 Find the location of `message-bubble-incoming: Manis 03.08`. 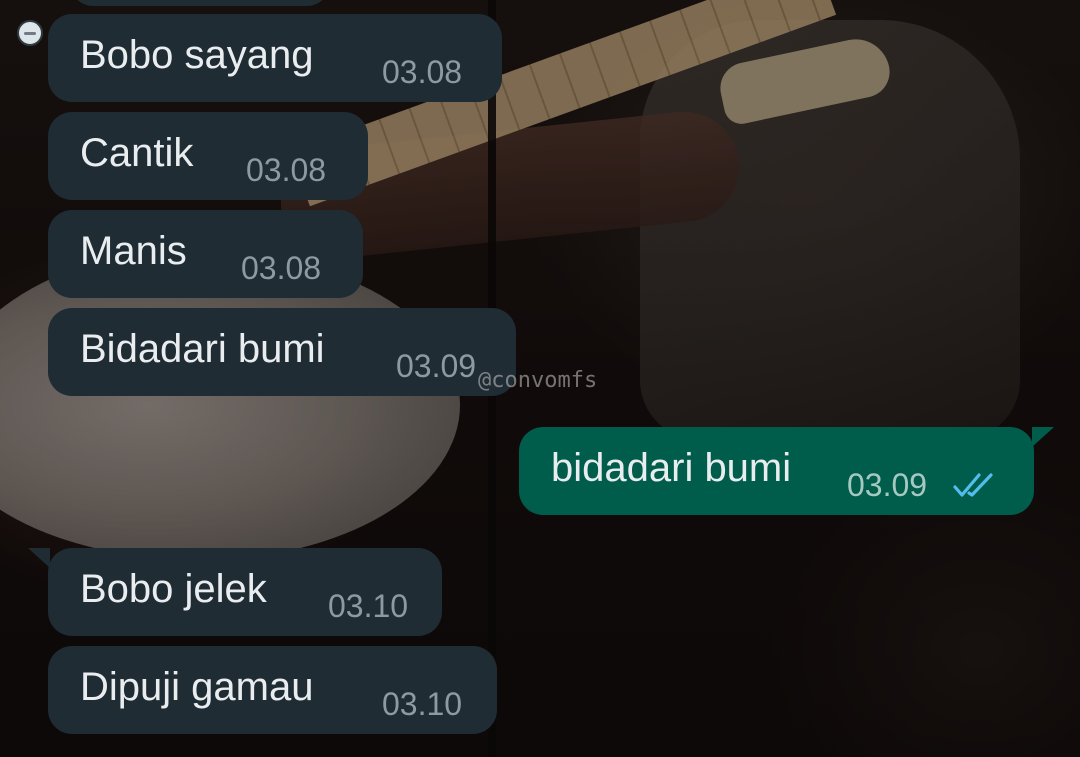

message-bubble-incoming: Manis 03.08 is located at coordinates (205, 254).